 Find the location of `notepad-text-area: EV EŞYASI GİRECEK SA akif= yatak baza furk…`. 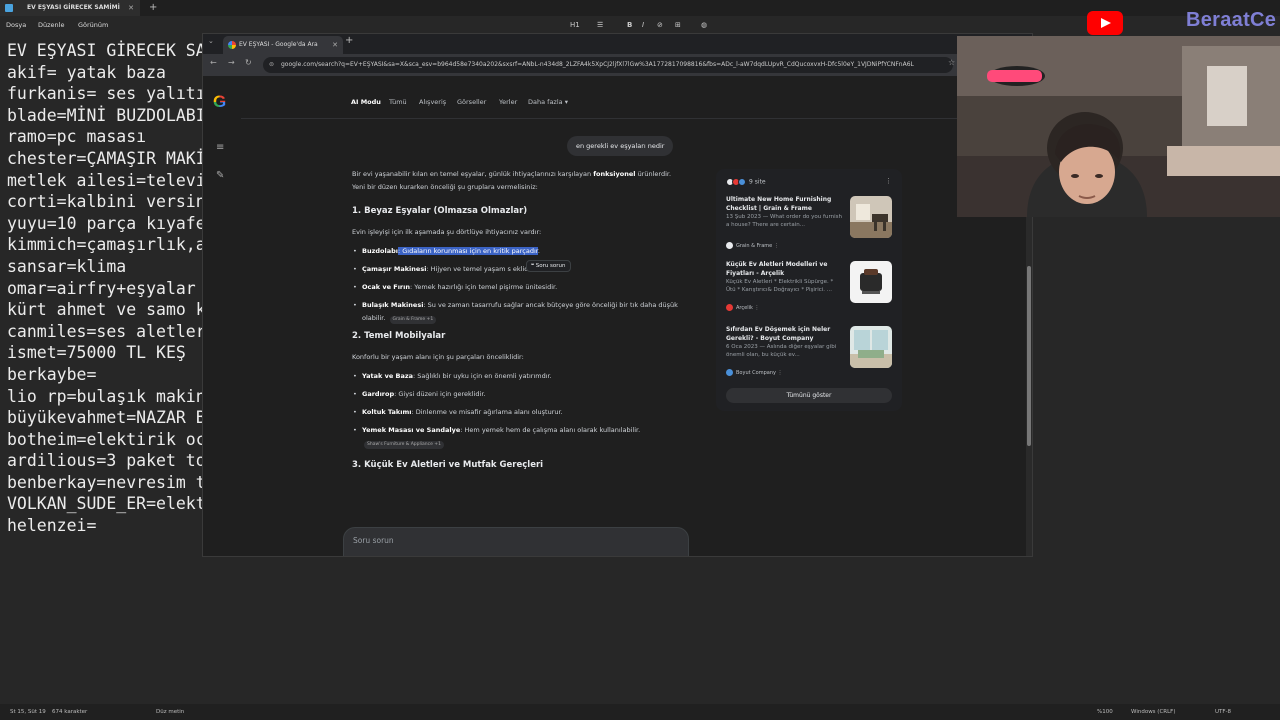

notepad-text-area: EV EŞYASI GİRECEK SA akif= yatak baza furk… is located at coordinates (107, 288).